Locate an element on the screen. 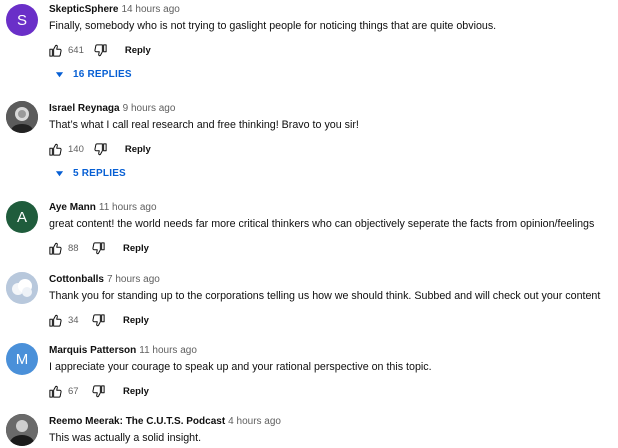  comment-actions: 67 Reply is located at coordinates (98, 391).